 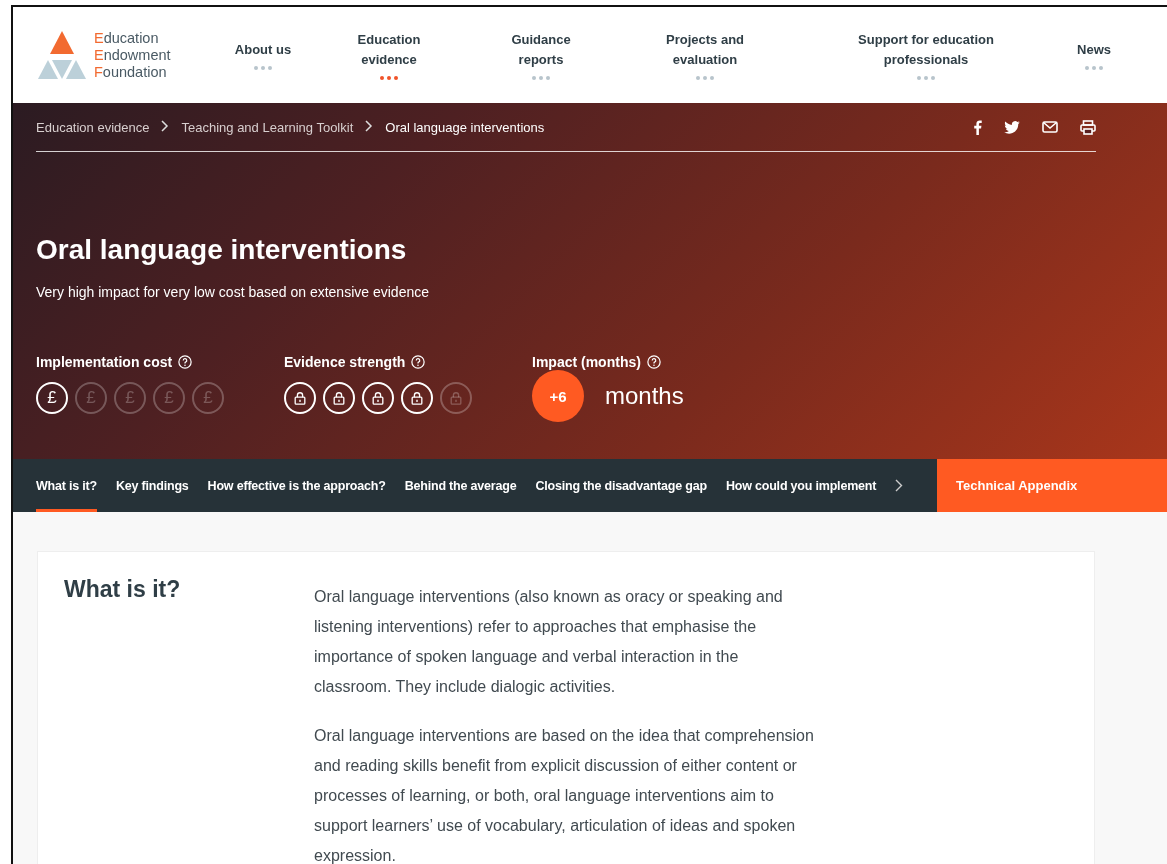 I want to click on section-tab: Behind the average, so click(x=460, y=485).